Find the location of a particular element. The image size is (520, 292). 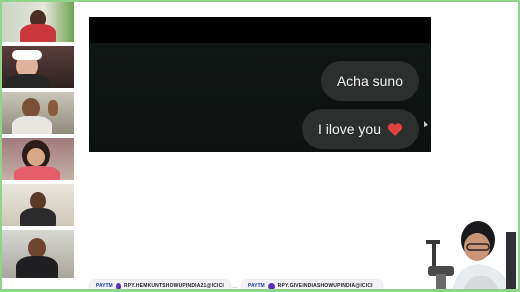

participant-strip is located at coordinates (37, 146).